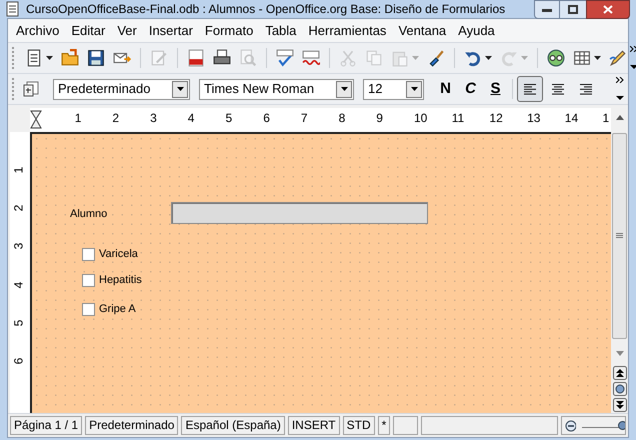  What do you see at coordinates (533, 118) in the screenshot?
I see `ruler-number: 13` at bounding box center [533, 118].